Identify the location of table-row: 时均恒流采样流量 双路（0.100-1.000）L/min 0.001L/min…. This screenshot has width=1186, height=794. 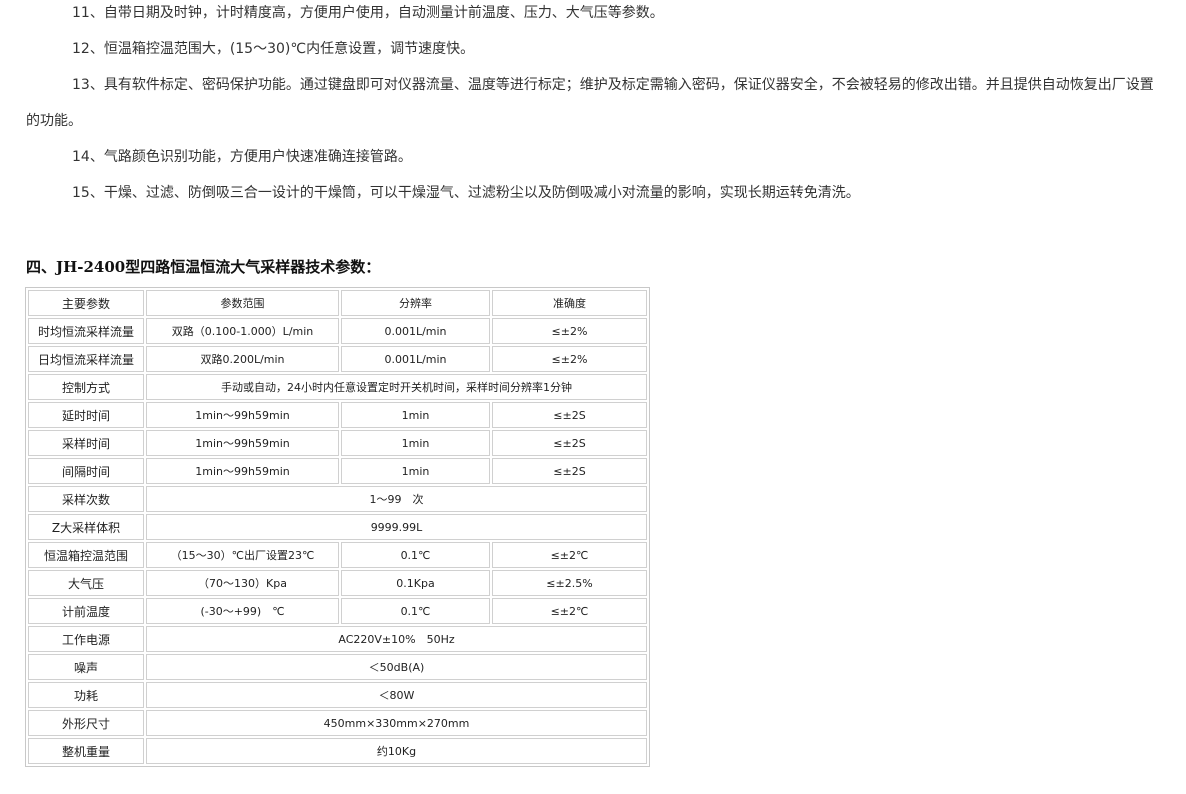
(337, 331).